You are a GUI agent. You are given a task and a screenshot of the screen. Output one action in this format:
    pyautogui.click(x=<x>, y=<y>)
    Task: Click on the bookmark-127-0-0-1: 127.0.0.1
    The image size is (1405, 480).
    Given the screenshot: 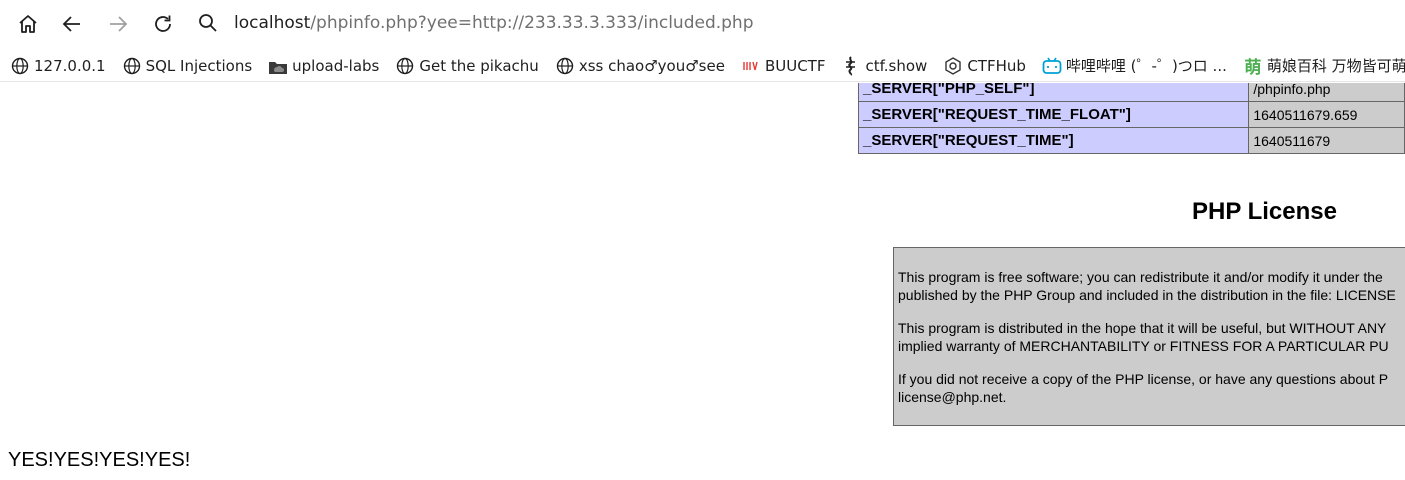 What is the action you would take?
    pyautogui.click(x=56, y=66)
    